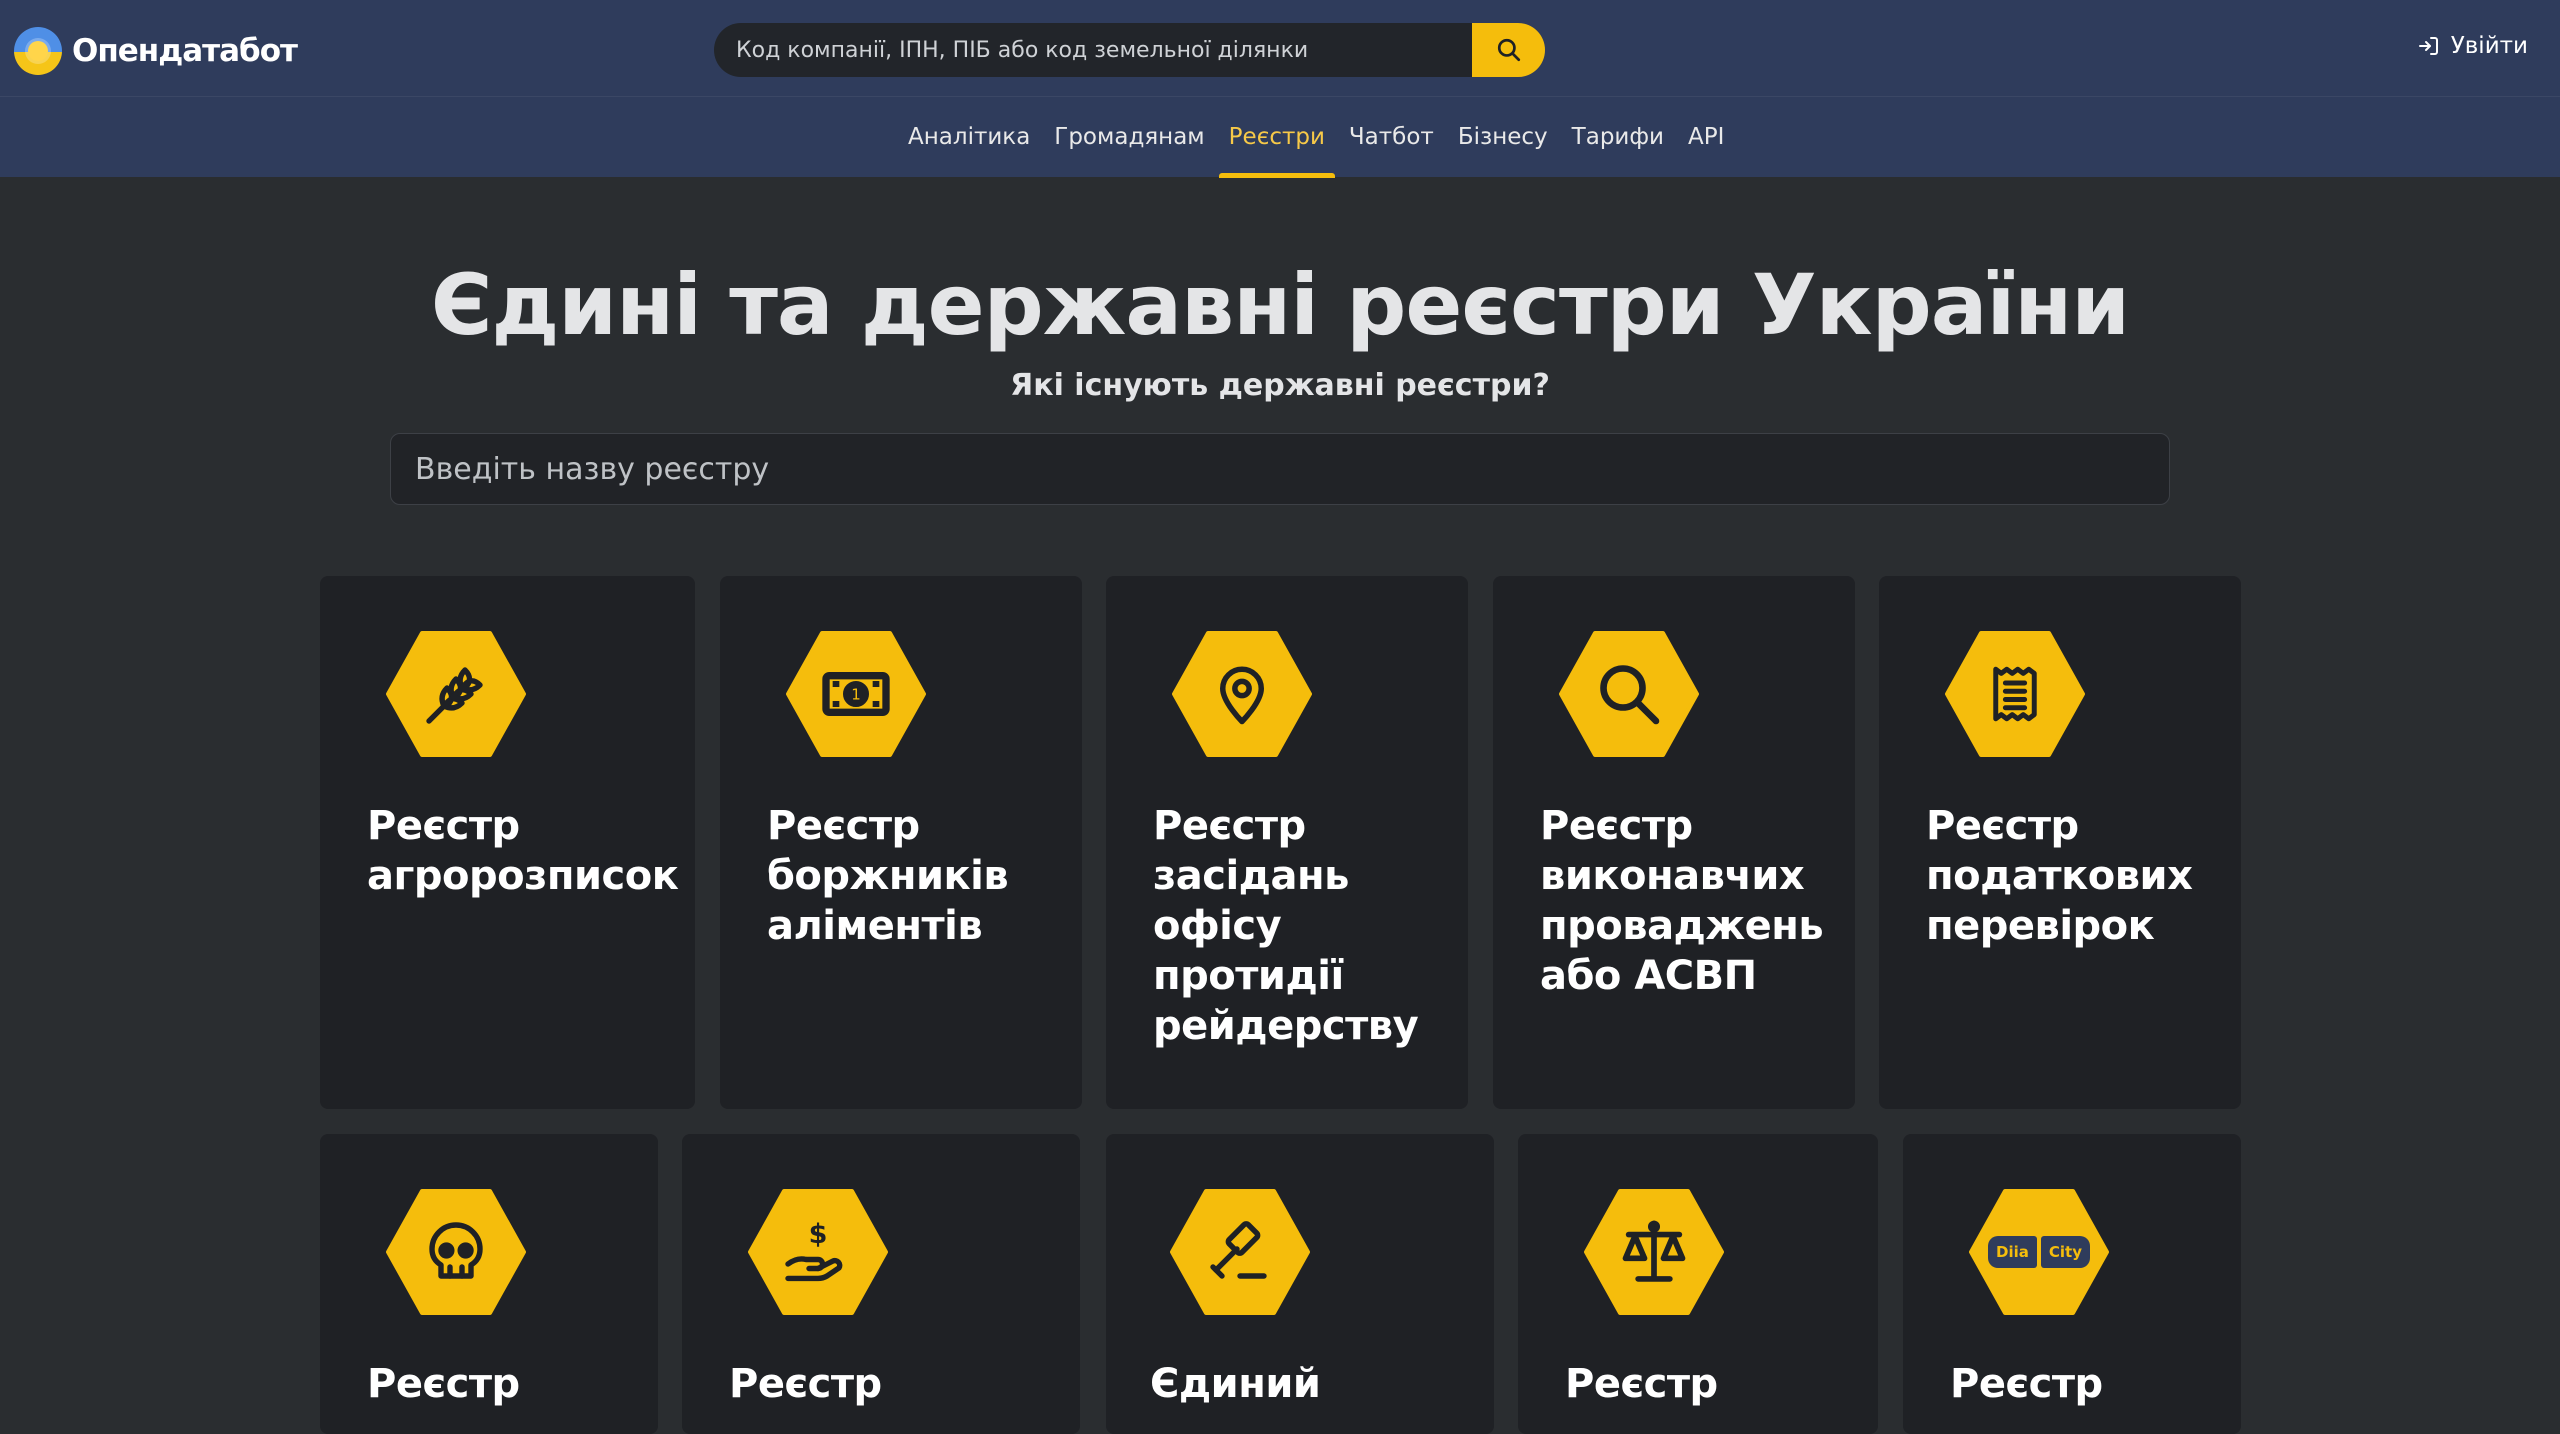 This screenshot has height=1434, width=2560. What do you see at coordinates (2428, 46) in the screenshot?
I see `login-icon` at bounding box center [2428, 46].